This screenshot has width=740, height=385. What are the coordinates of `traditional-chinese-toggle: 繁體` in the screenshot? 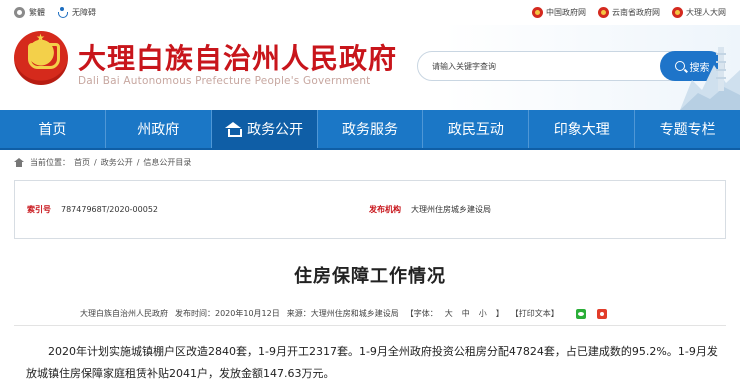 It's located at (29, 12).